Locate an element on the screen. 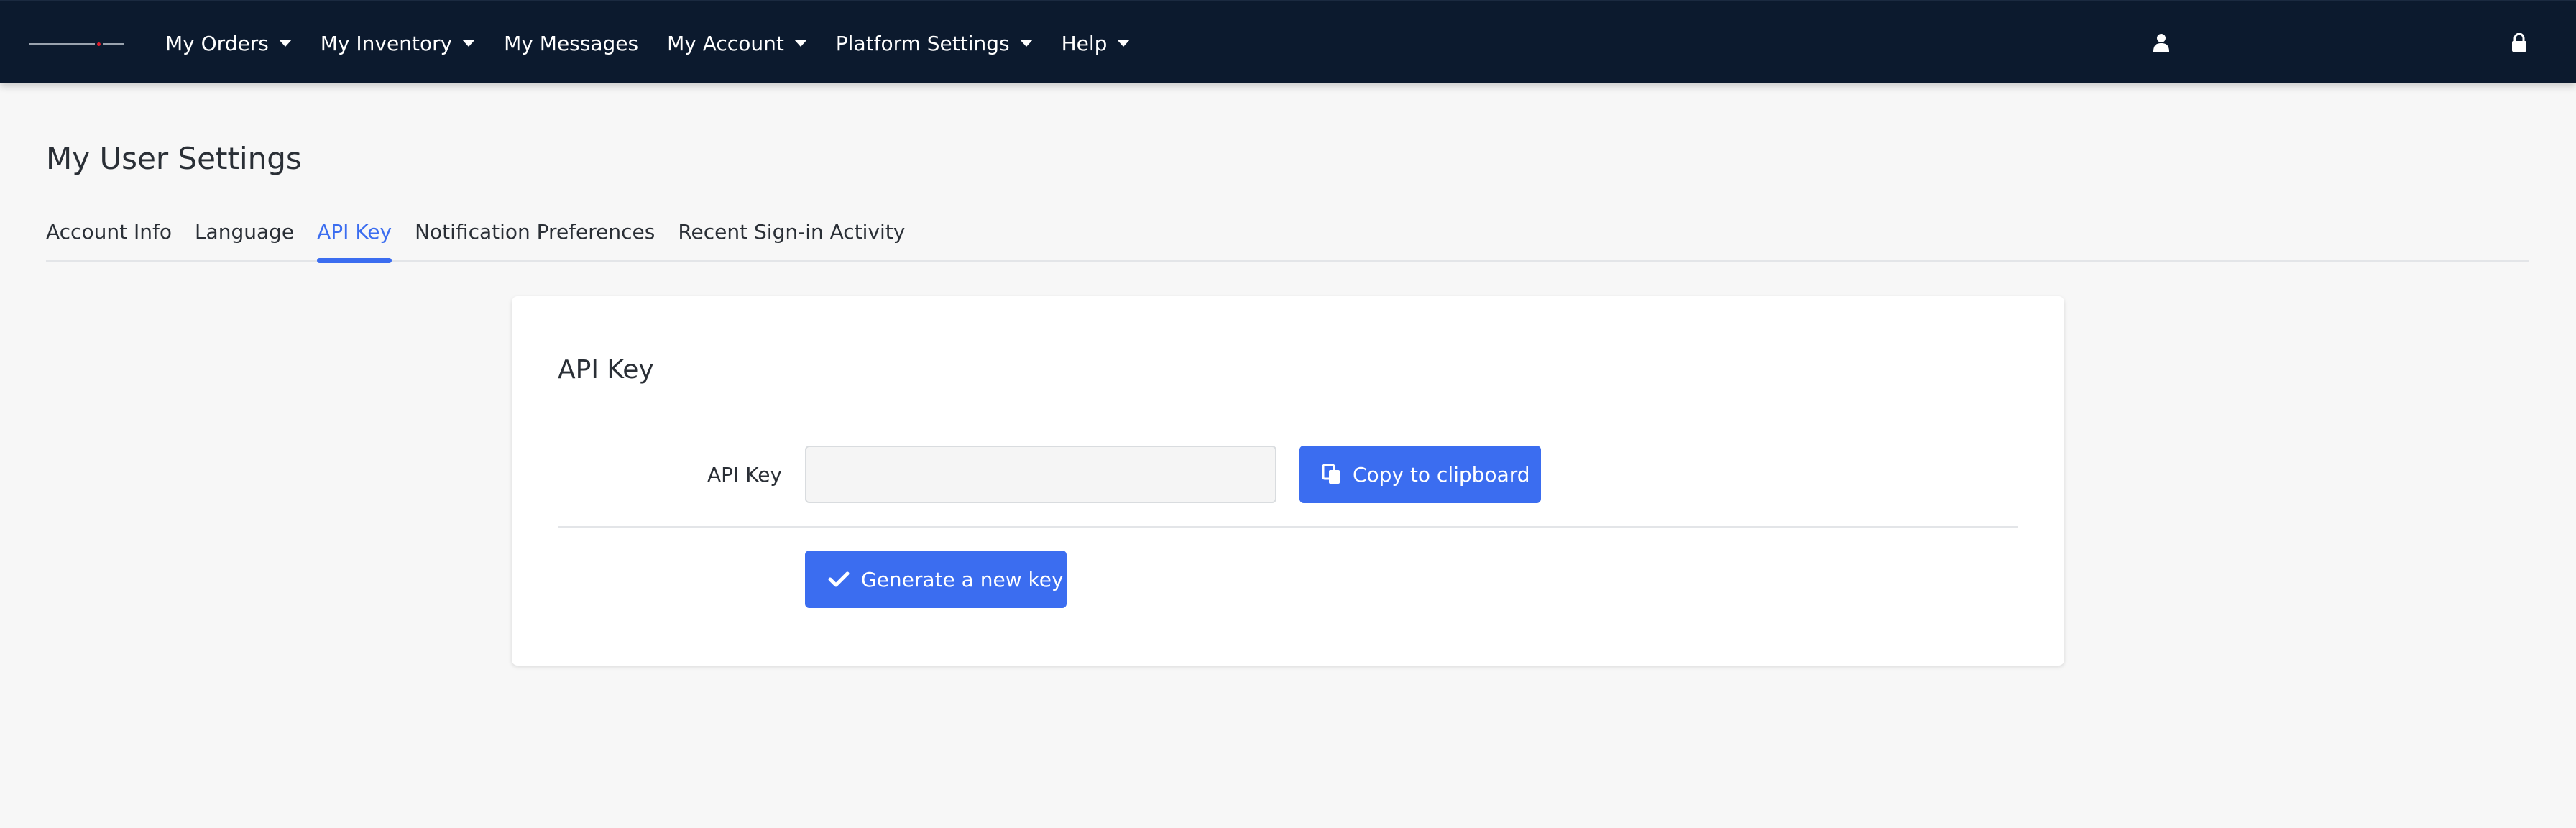 The image size is (2576, 828). nav-my-orders: My Orders is located at coordinates (228, 43).